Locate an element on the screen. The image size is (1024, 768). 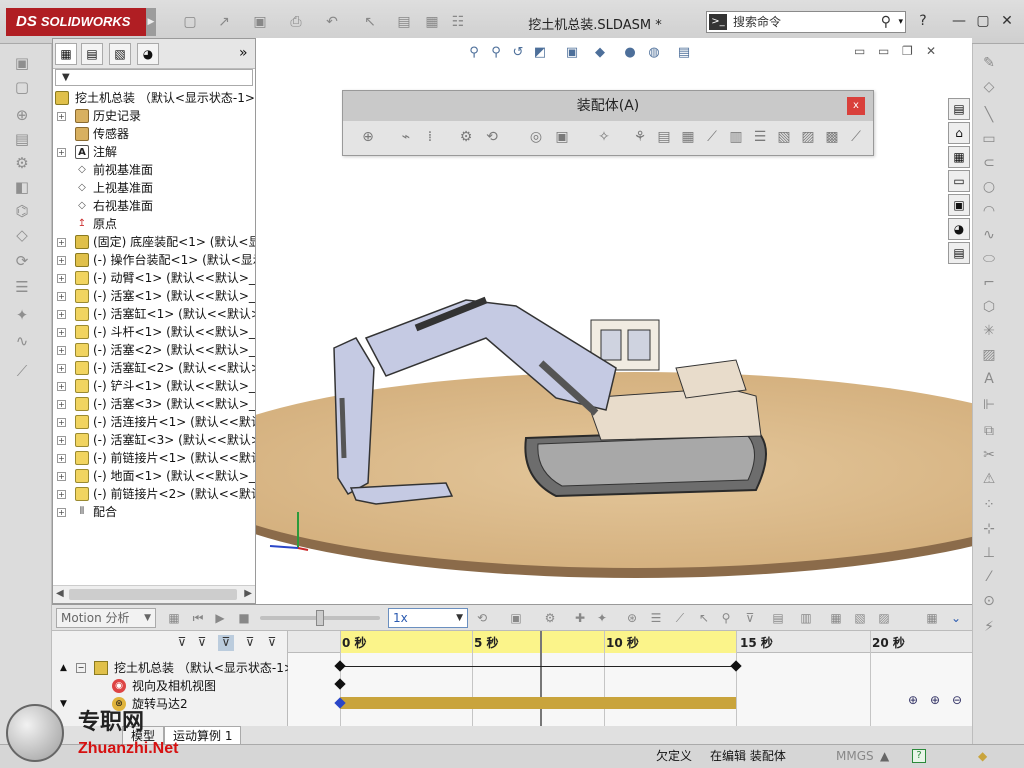
tree-root-assembly: 挖土机总装 （默认<显示状态-1>) is located at coordinates (154, 98).